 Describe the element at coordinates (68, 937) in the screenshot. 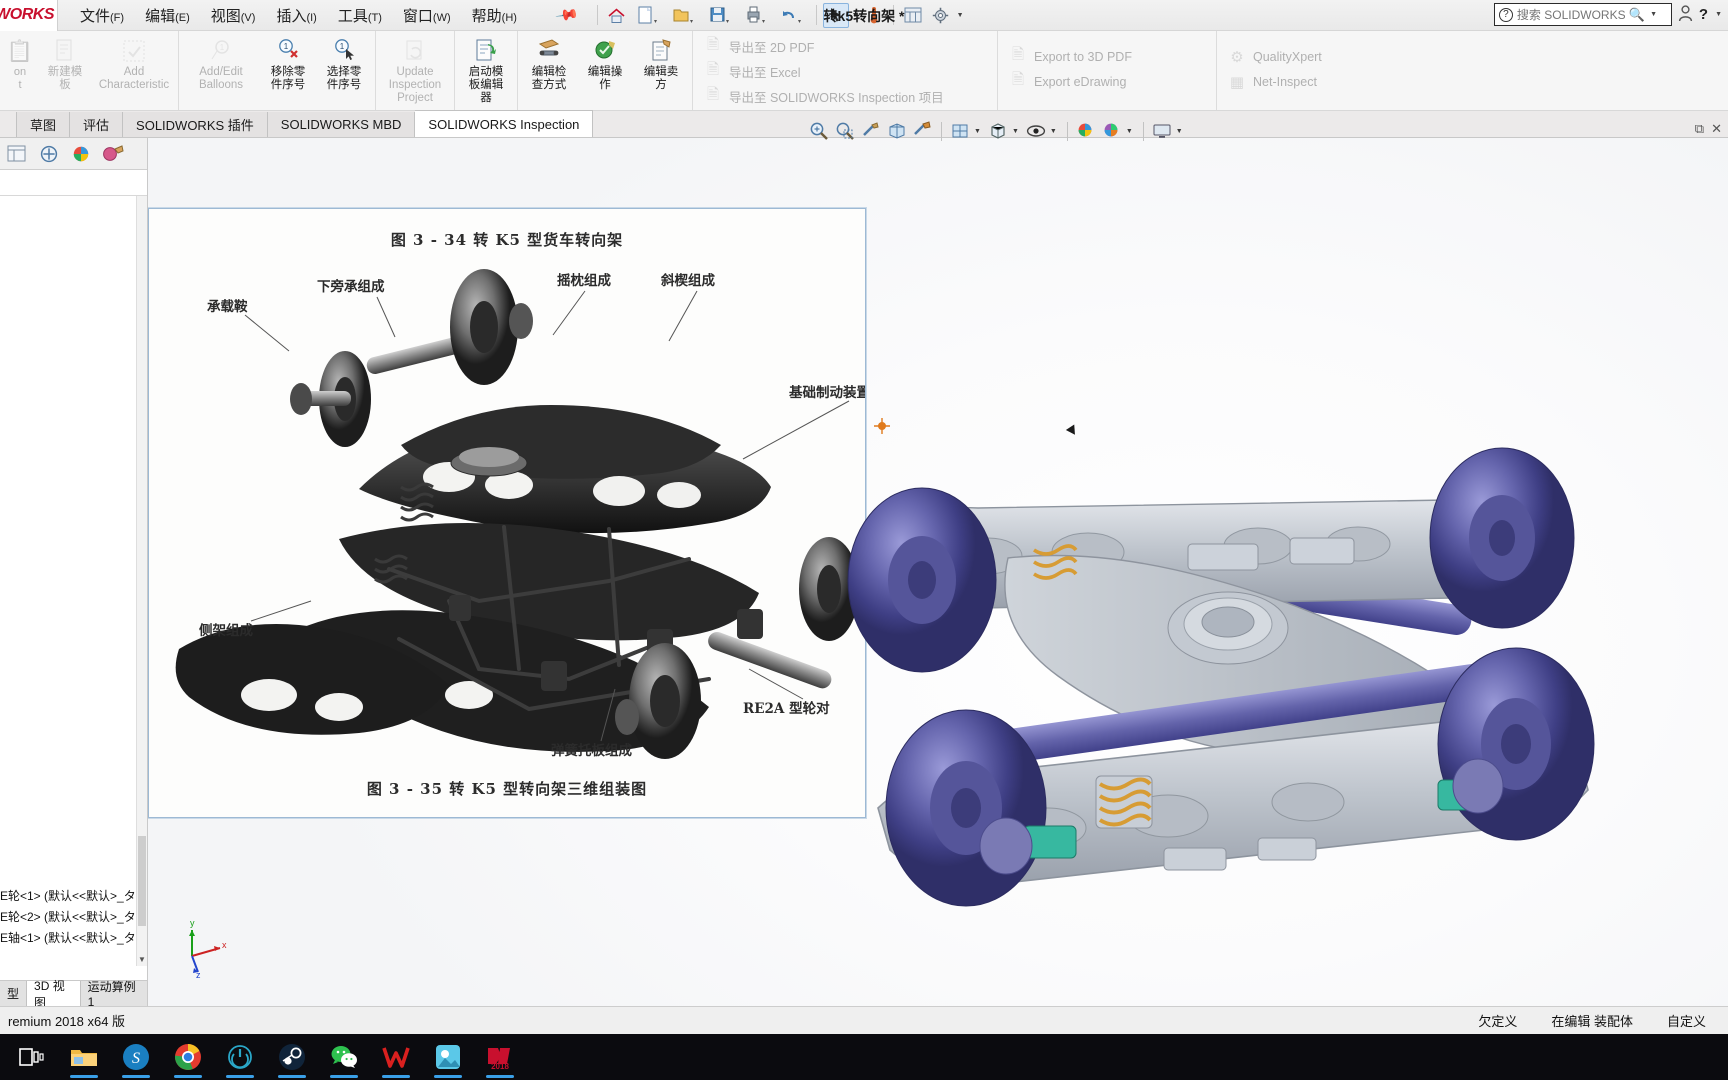

I see `tree-row-axle-1: E轴<1> (默认<<默认>_タ` at that location.